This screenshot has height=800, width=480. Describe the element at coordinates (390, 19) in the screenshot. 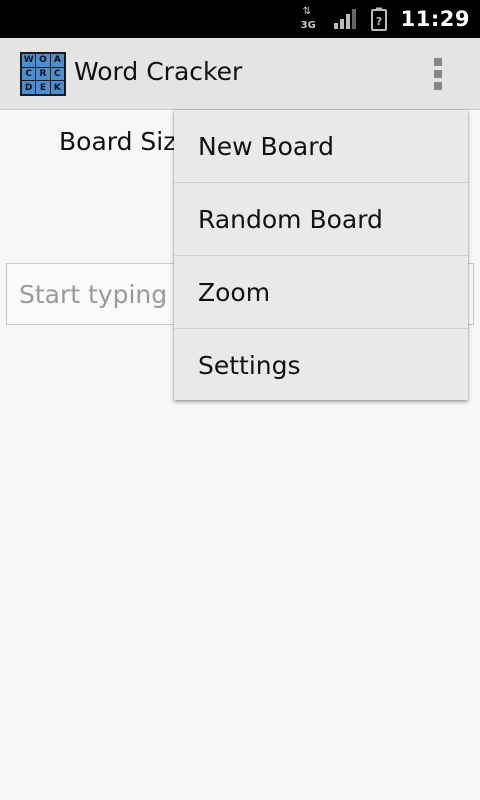

I see `status-icons: ⇅ 3G ? 11:29` at that location.